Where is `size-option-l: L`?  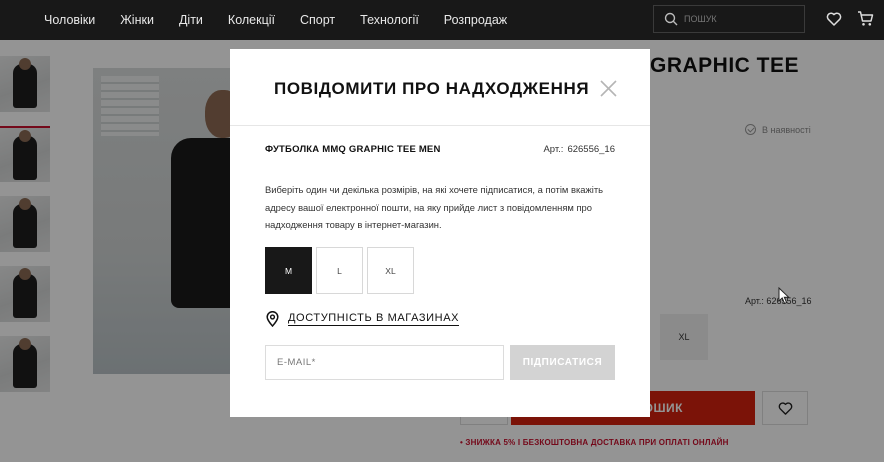 size-option-l: L is located at coordinates (339, 270).